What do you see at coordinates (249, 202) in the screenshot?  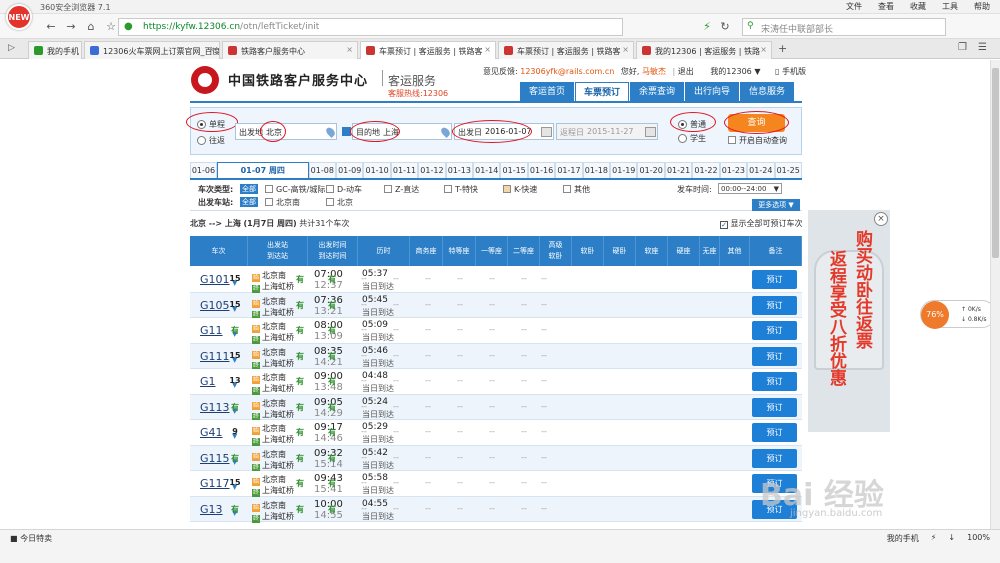 I see `station-all-button: 全部` at bounding box center [249, 202].